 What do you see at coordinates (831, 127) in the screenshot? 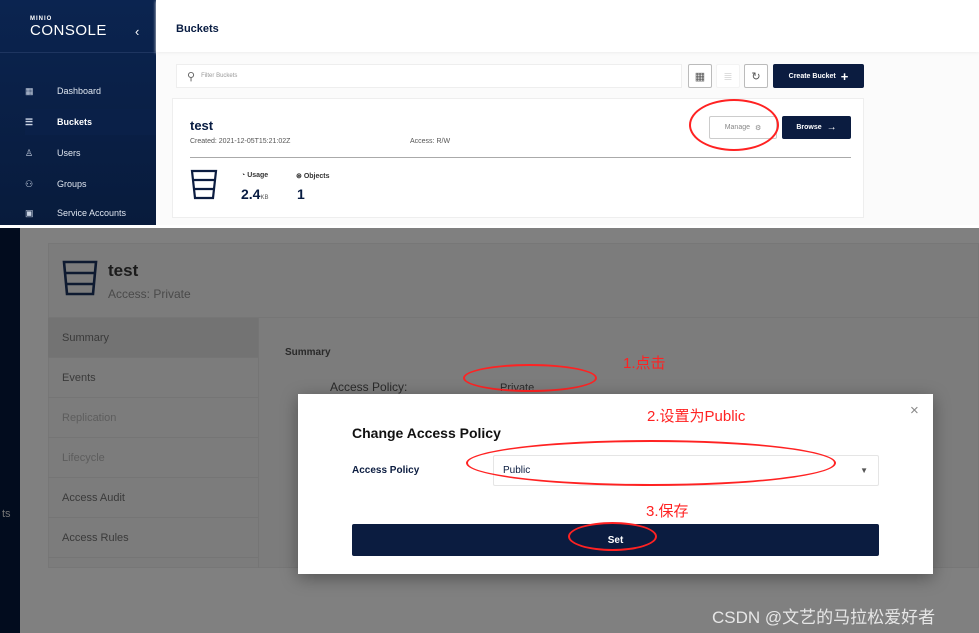
I see `arrow-right-icon: →` at bounding box center [831, 127].